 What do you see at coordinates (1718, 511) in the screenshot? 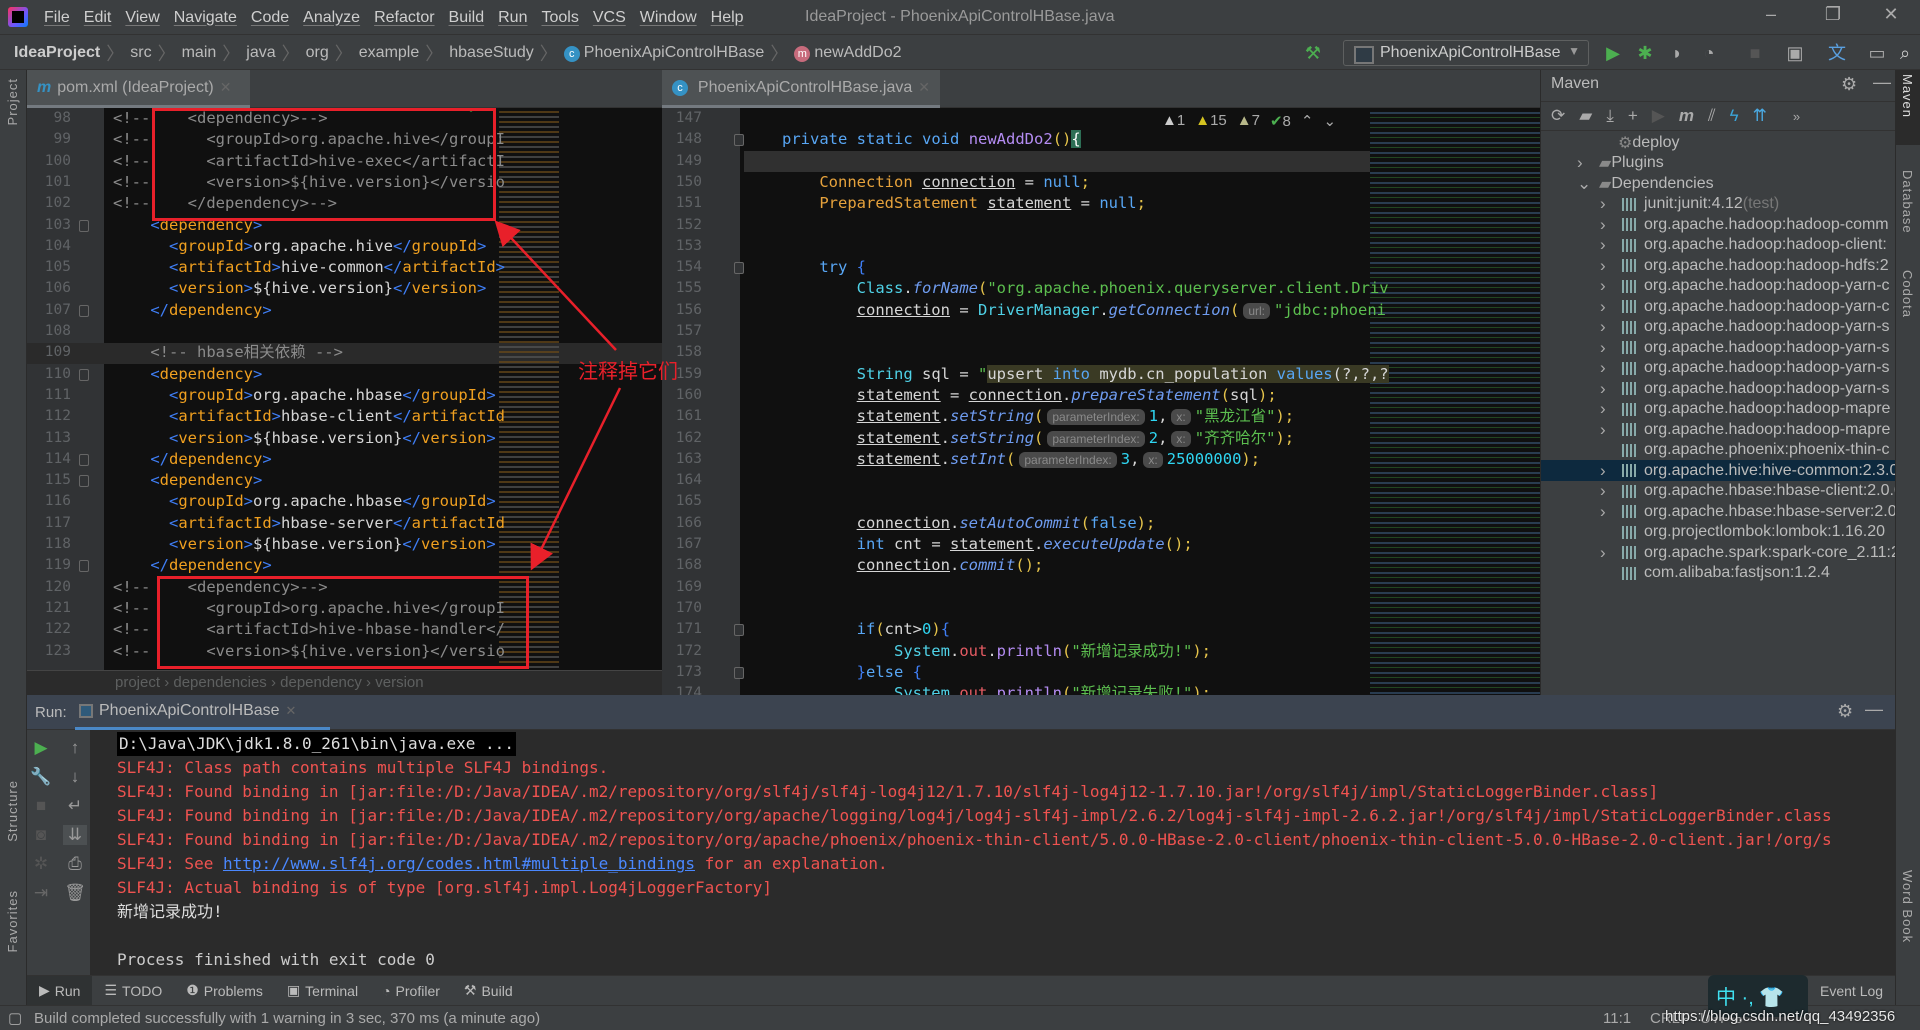
I see `maven-tree-item: › org.apache.hbase:hbase-server:2.0` at bounding box center [1718, 511].